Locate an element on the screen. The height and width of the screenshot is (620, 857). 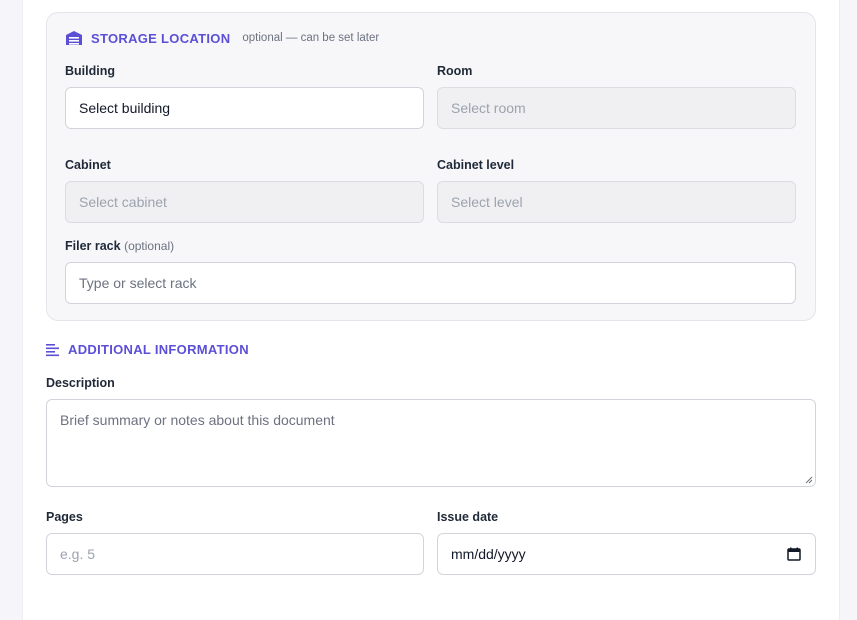
filer-rack-optional: (optional) is located at coordinates (149, 246).